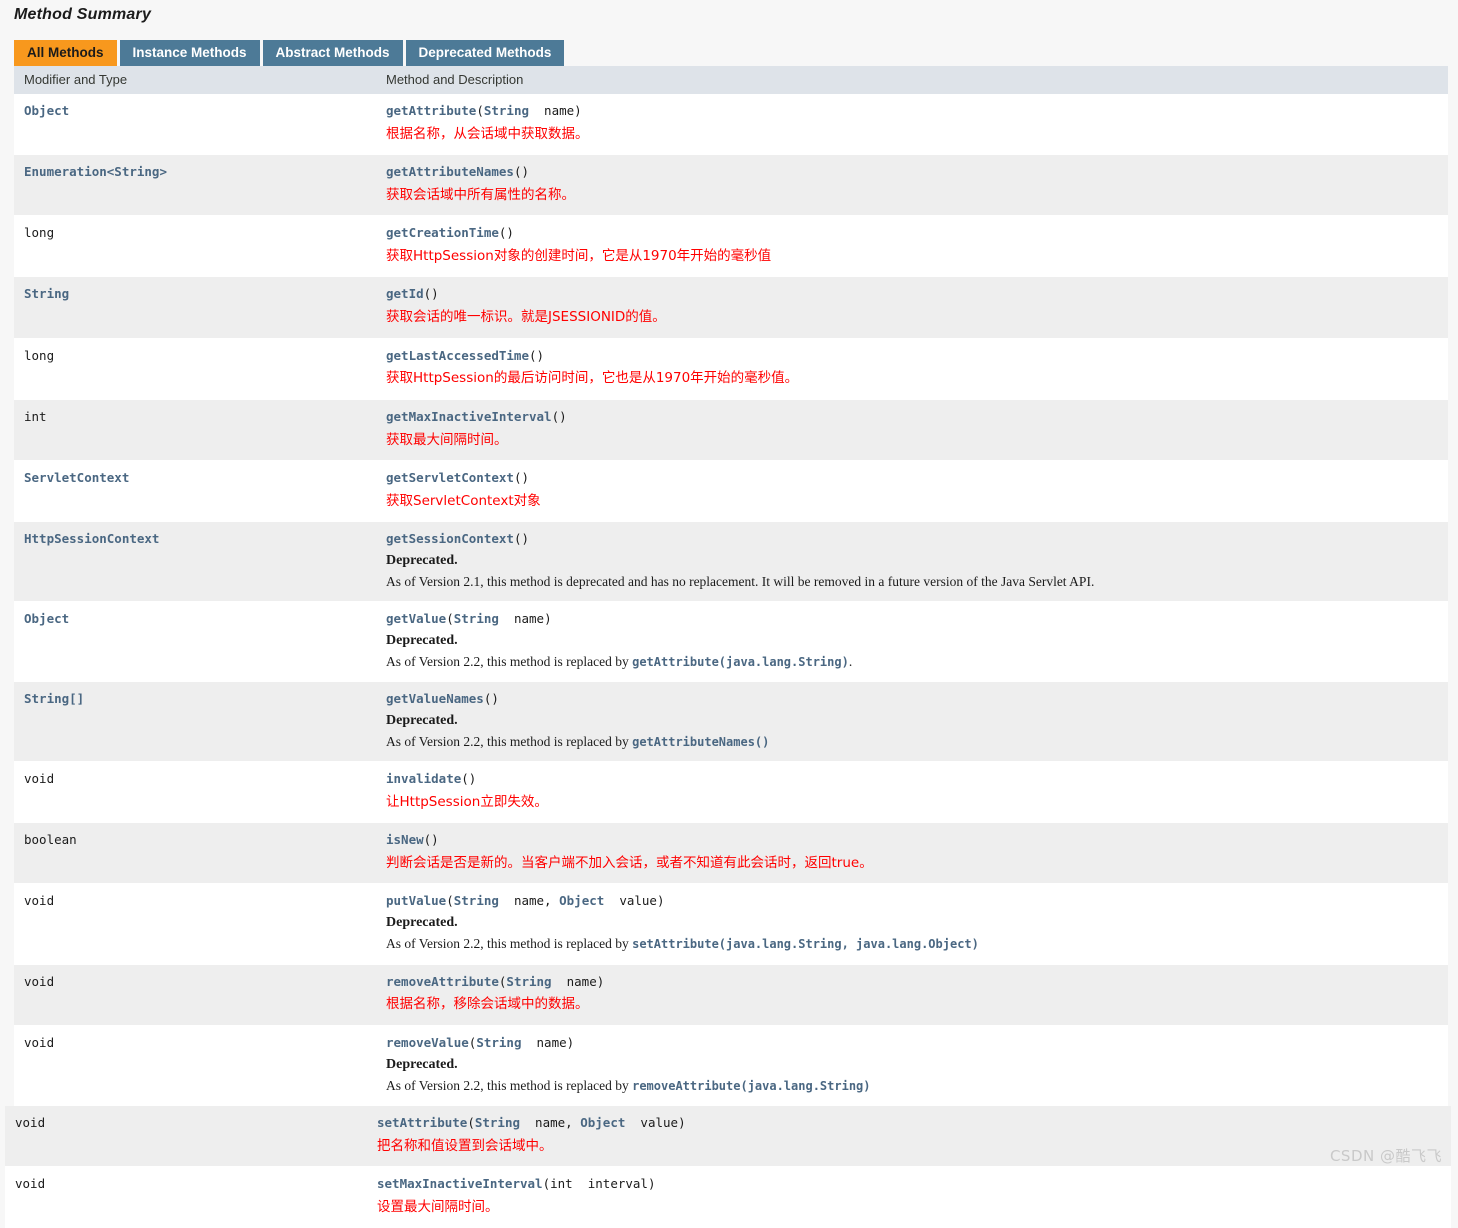 The width and height of the screenshot is (1458, 1228). Describe the element at coordinates (427, 1042) in the screenshot. I see `method-name-link: removeValue` at that location.